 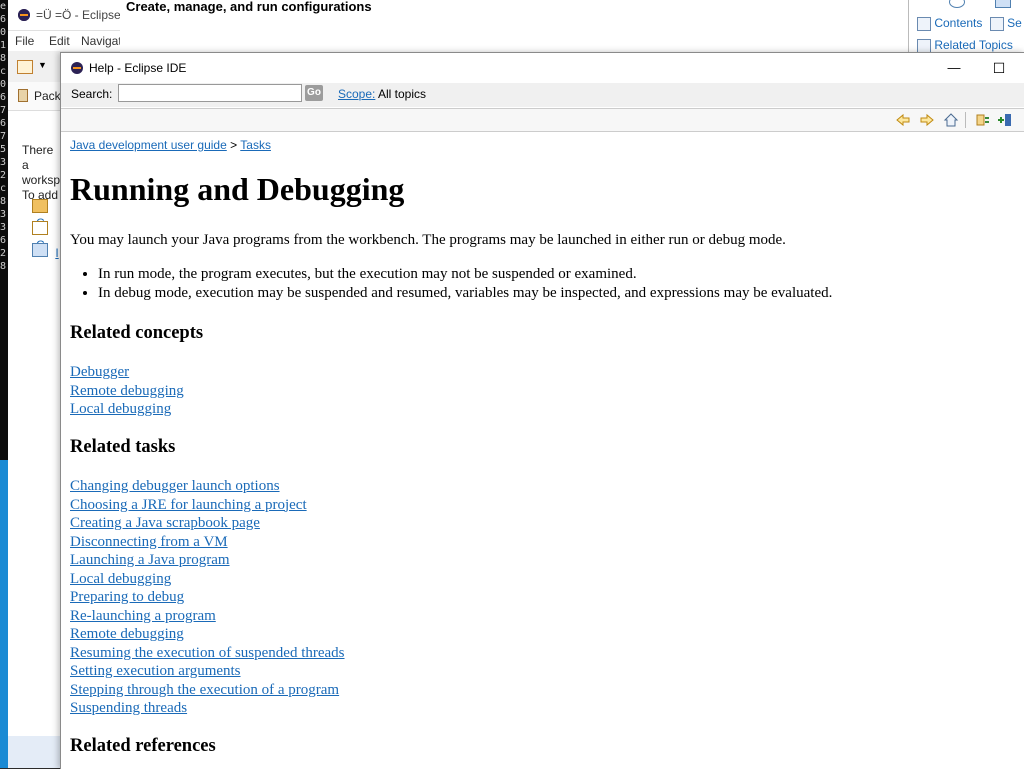 What do you see at coordinates (137, 333) in the screenshot?
I see `related-concepts-heading: Related concepts` at bounding box center [137, 333].